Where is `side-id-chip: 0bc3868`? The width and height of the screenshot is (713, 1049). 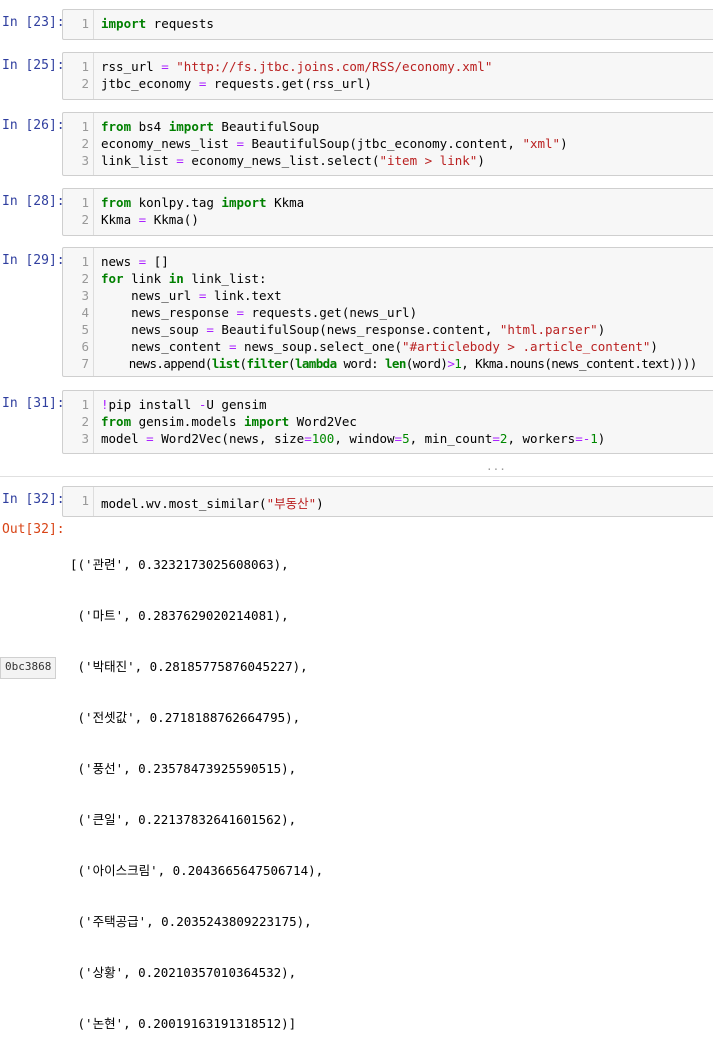 side-id-chip: 0bc3868 is located at coordinates (28, 668).